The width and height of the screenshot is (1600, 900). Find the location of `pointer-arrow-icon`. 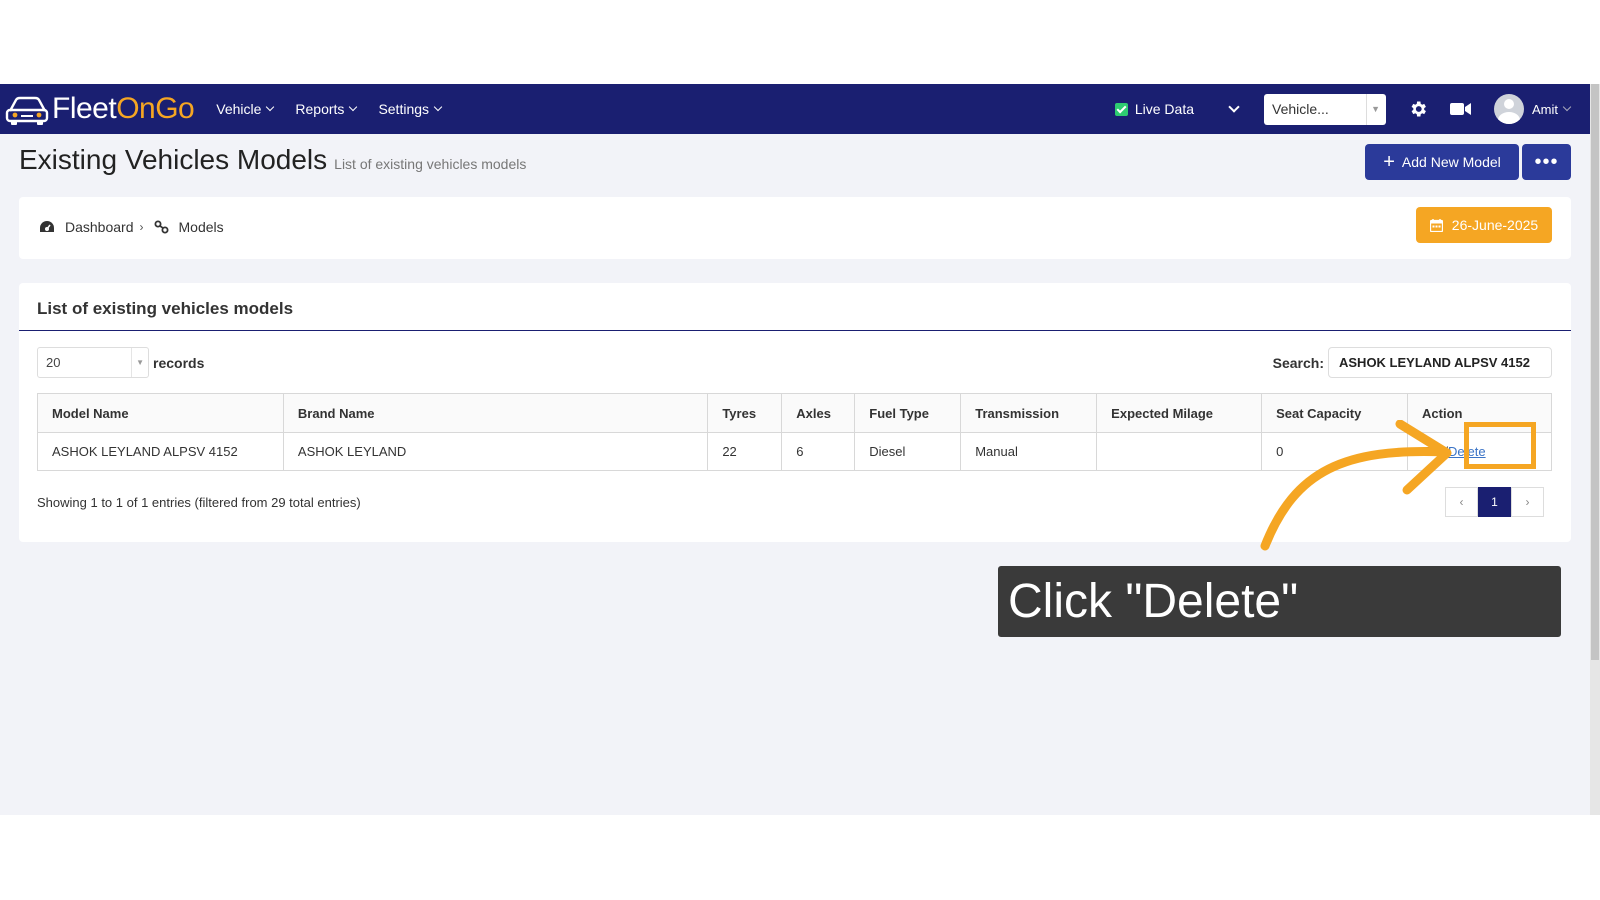

pointer-arrow-icon is located at coordinates (1356, 485).